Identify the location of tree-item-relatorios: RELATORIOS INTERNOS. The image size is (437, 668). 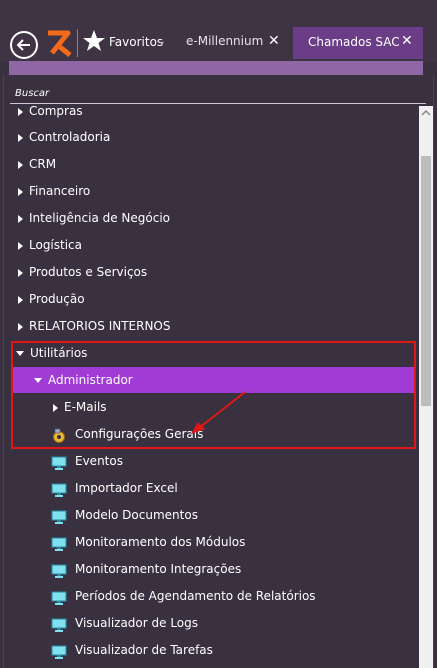
(94, 326).